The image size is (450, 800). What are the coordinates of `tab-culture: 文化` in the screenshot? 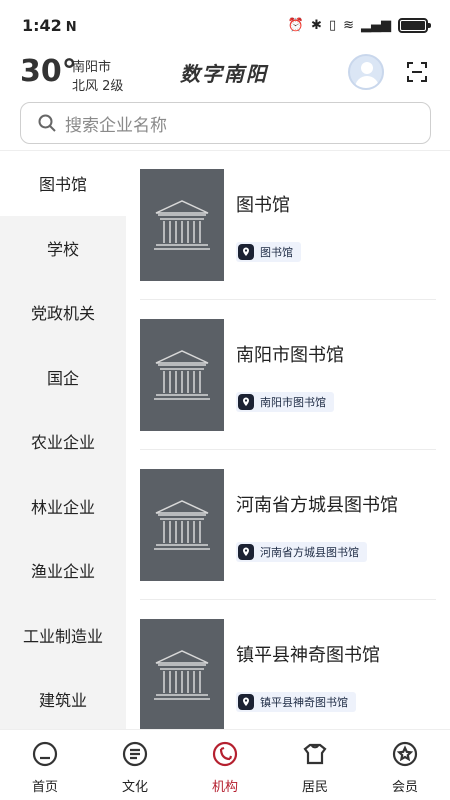 It's located at (135, 765).